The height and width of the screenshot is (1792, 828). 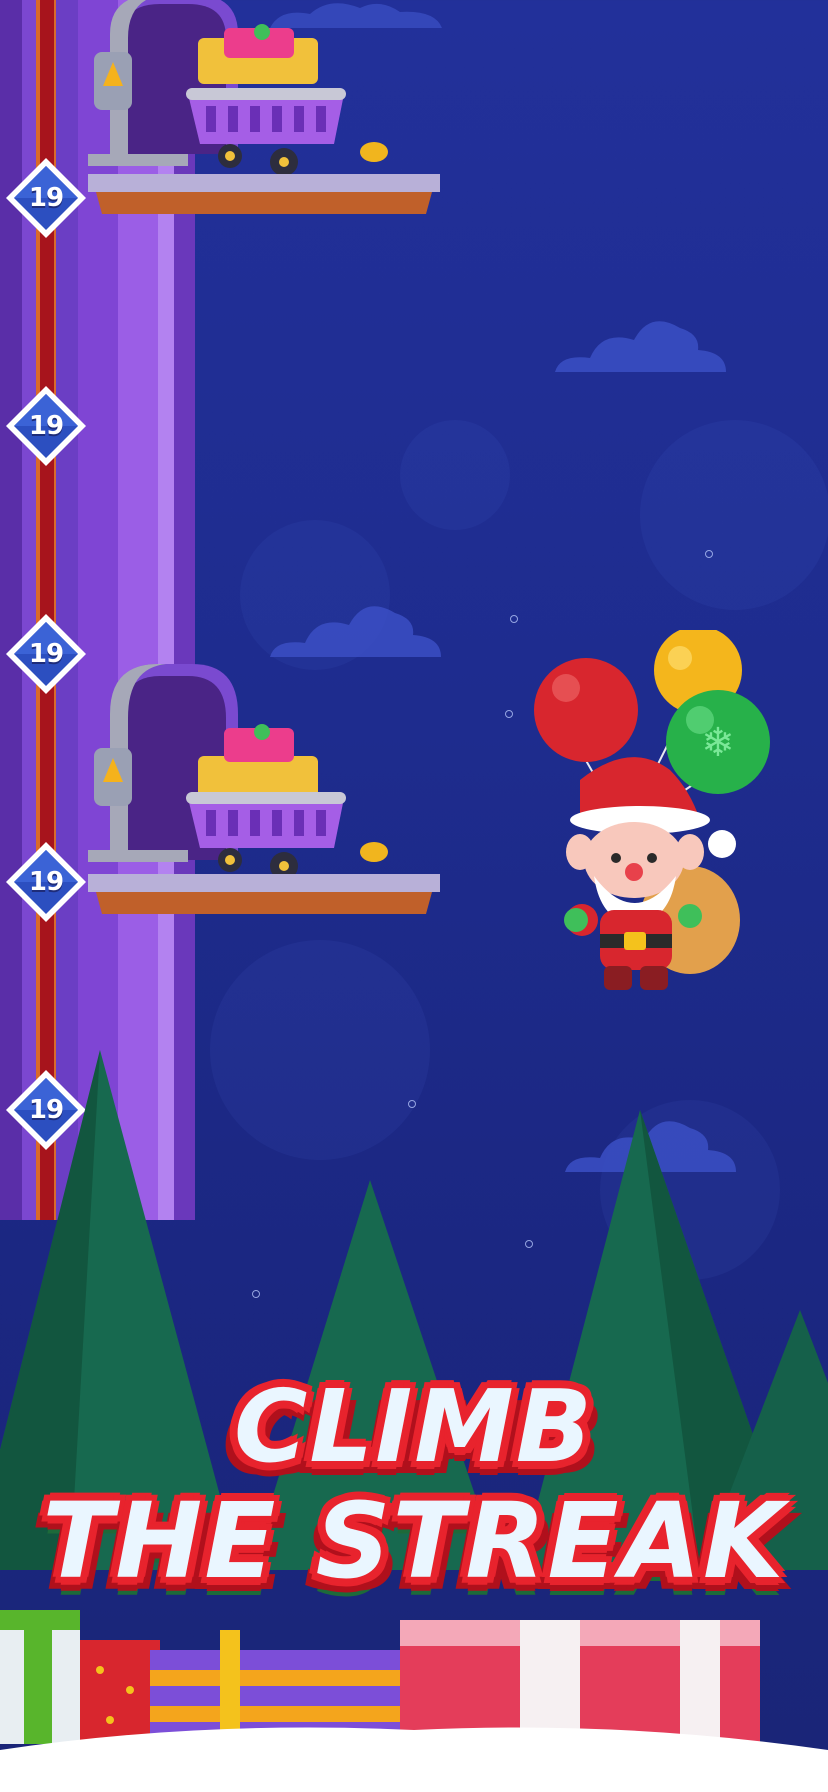 I want to click on title-line-1: CLIMB, so click(x=414, y=1426).